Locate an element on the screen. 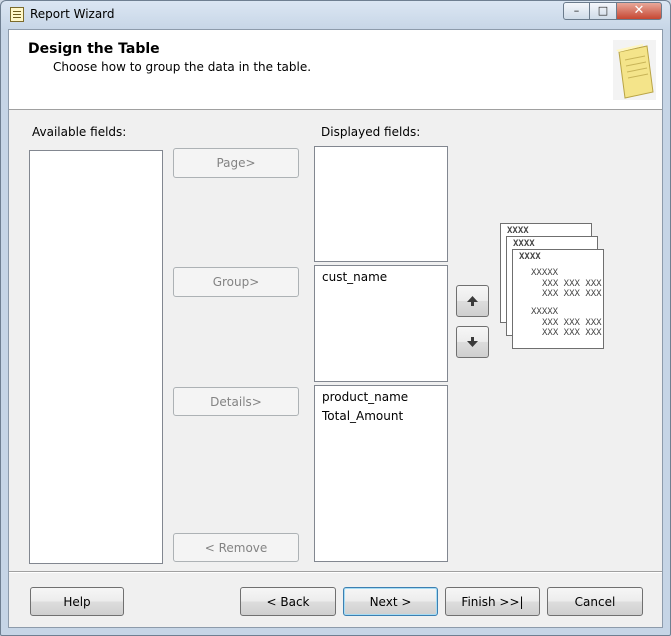 This screenshot has width=671, height=636. page-button: Page> is located at coordinates (236, 163).